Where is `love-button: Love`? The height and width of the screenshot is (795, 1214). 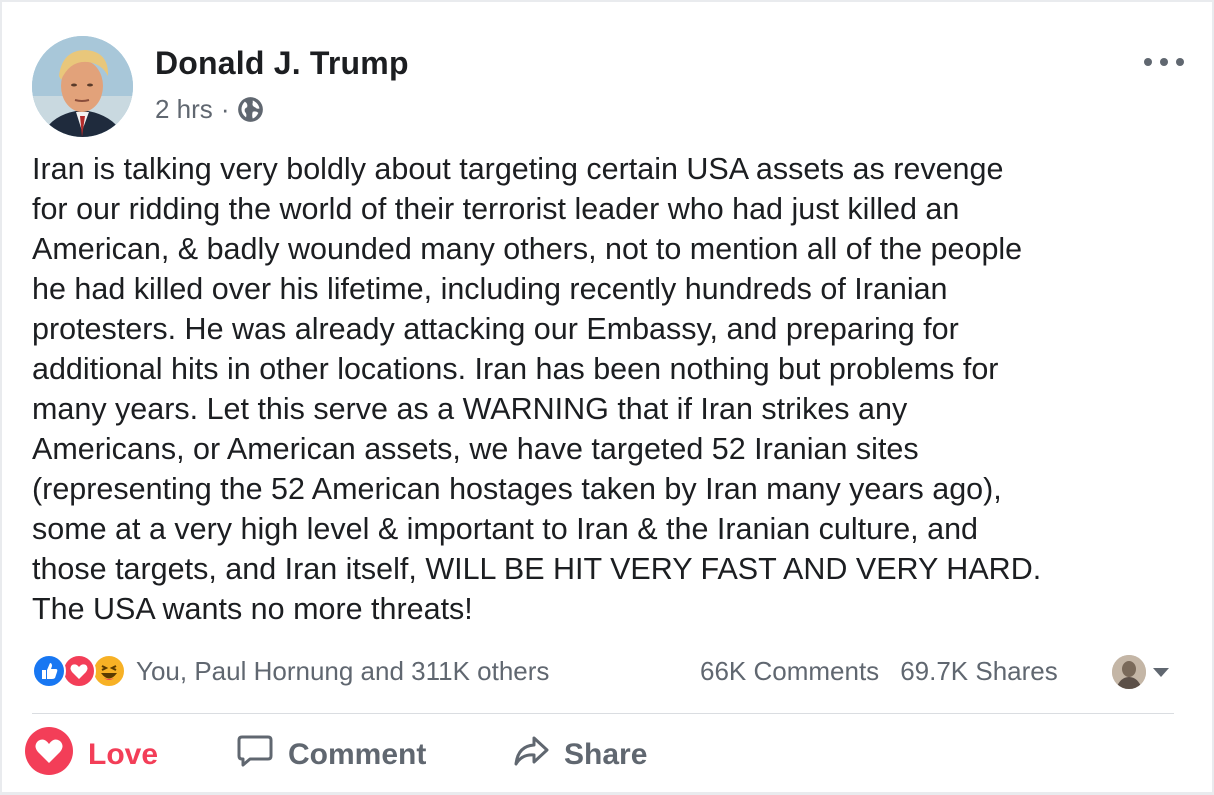 love-button: Love is located at coordinates (91, 753).